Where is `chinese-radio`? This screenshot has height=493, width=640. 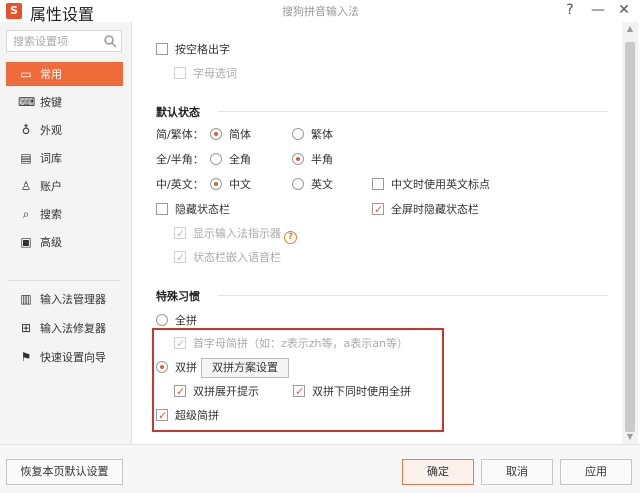 chinese-radio is located at coordinates (216, 184).